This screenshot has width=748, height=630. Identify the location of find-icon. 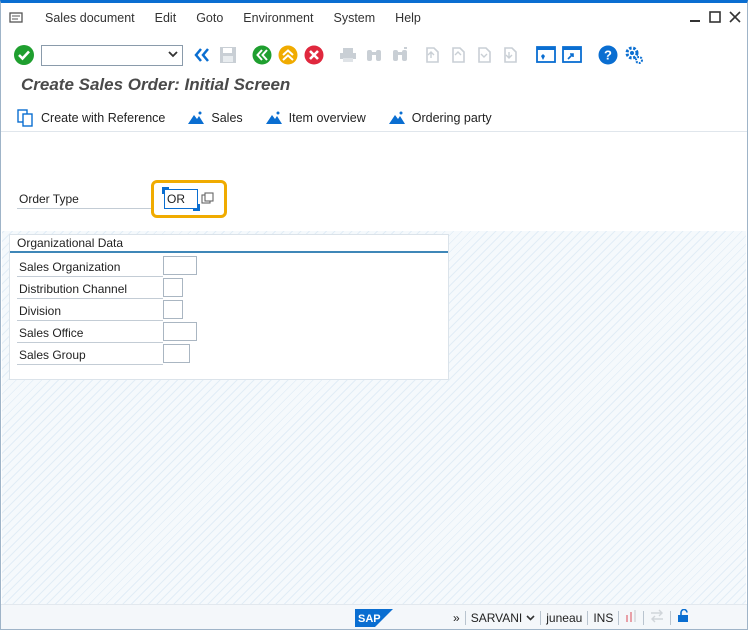
(374, 55).